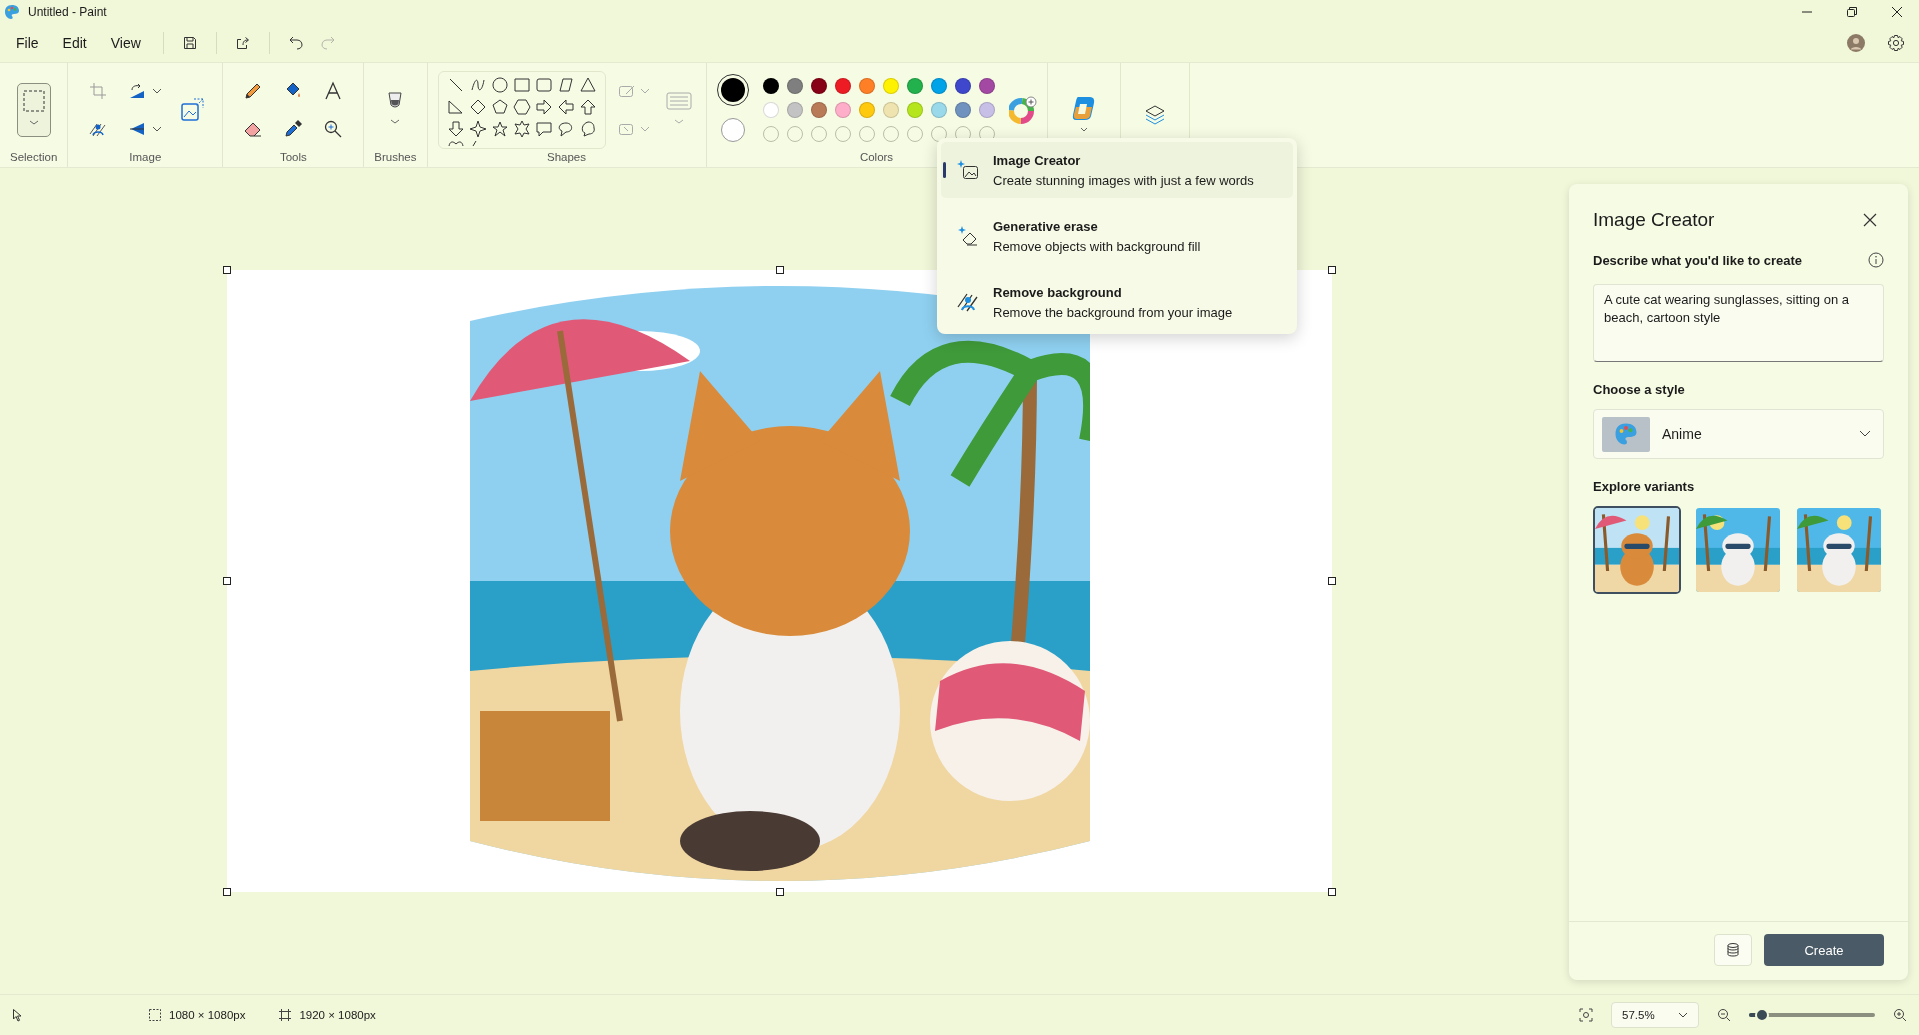 The width and height of the screenshot is (1919, 1035). What do you see at coordinates (1117, 302) in the screenshot?
I see `menu-item: Remove background Remove the background from your image` at bounding box center [1117, 302].